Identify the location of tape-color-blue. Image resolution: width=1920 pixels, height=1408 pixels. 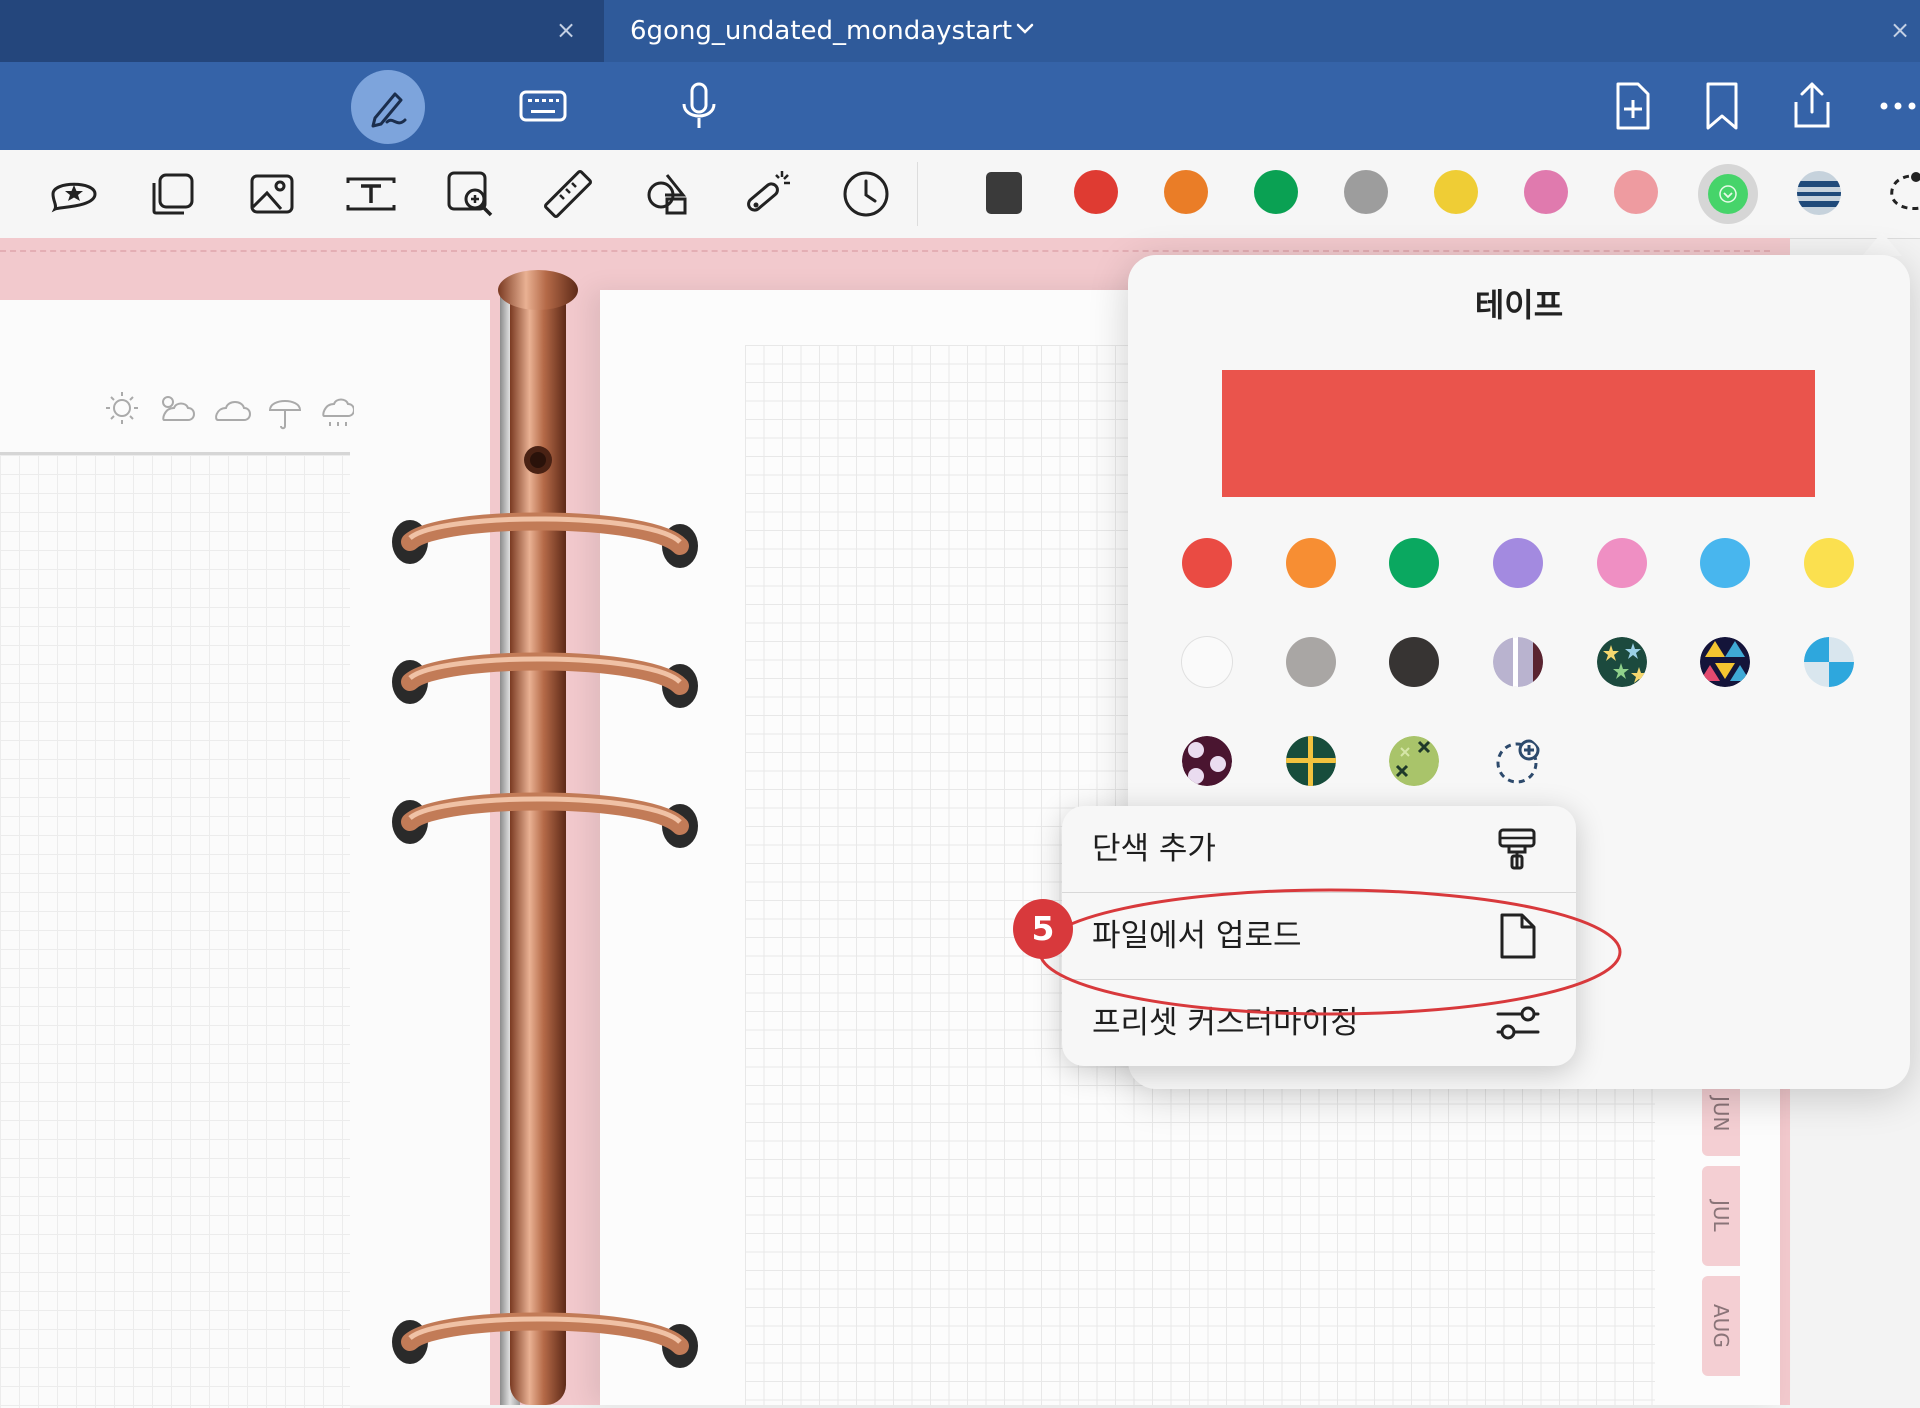
(1725, 563).